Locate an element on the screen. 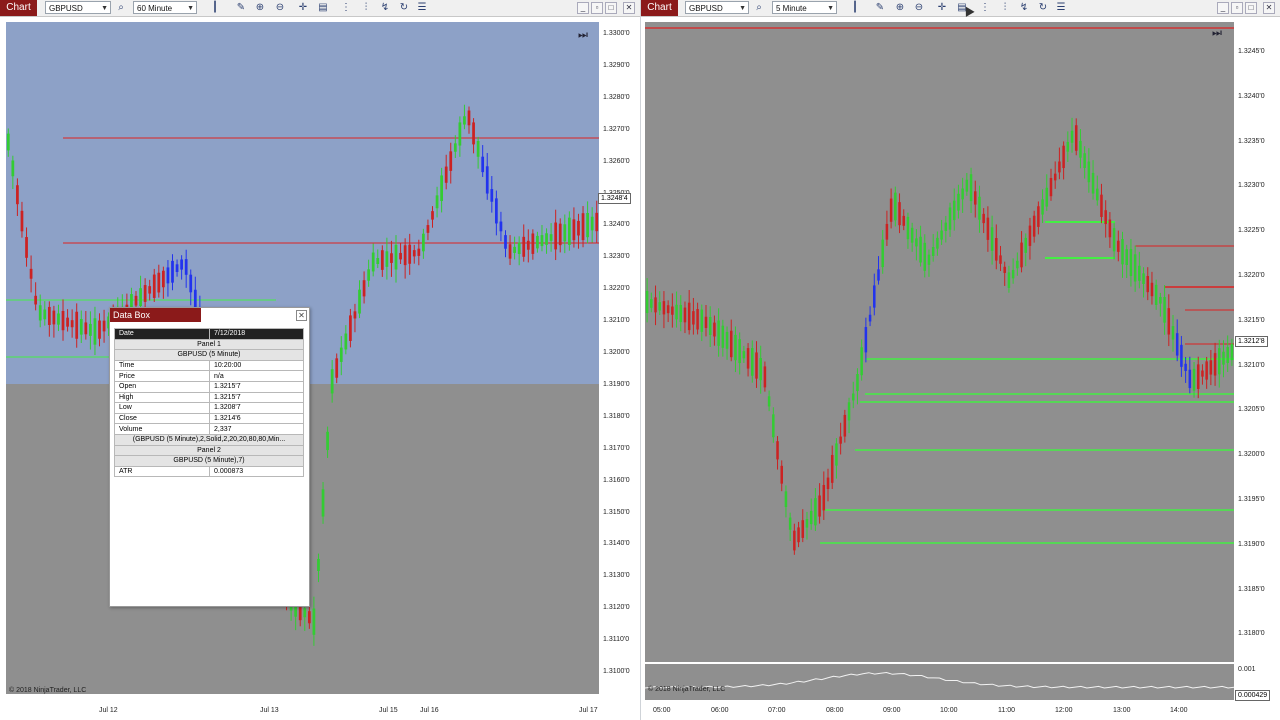 This screenshot has height=720, width=1280. interval-selector: 60 Minute ▼ is located at coordinates (165, 7).